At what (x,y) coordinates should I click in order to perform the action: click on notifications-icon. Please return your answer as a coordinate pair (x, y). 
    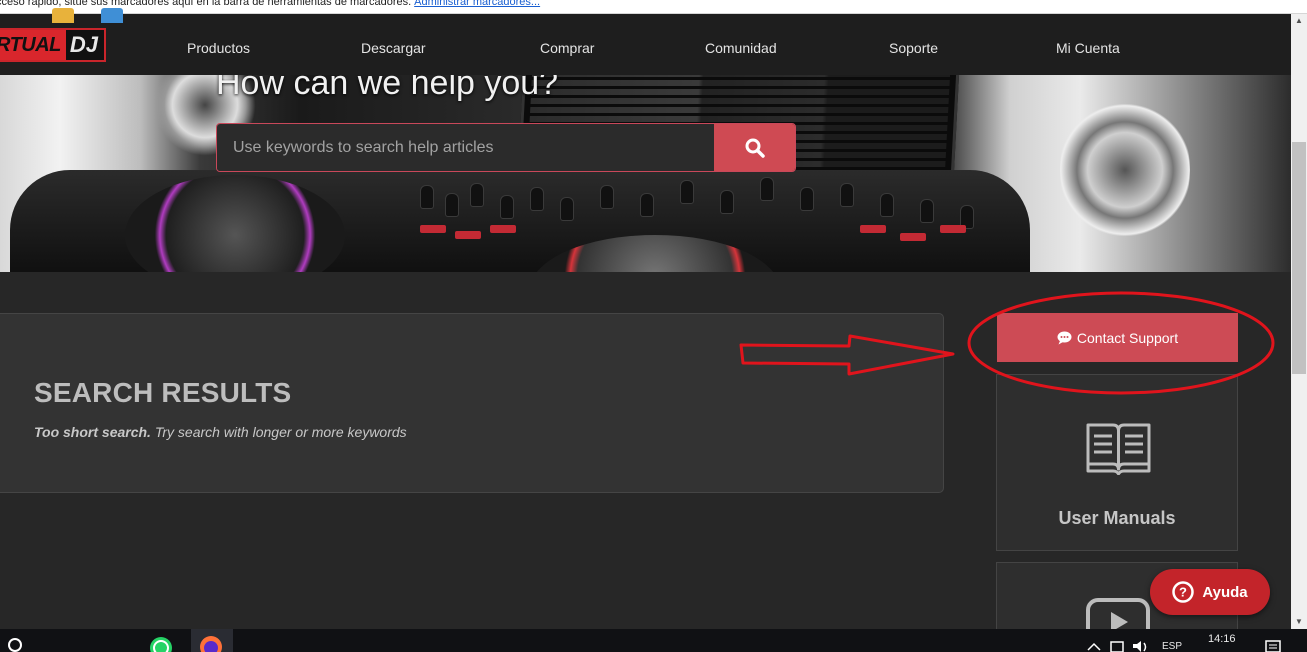
    Looking at the image, I should click on (1274, 646).